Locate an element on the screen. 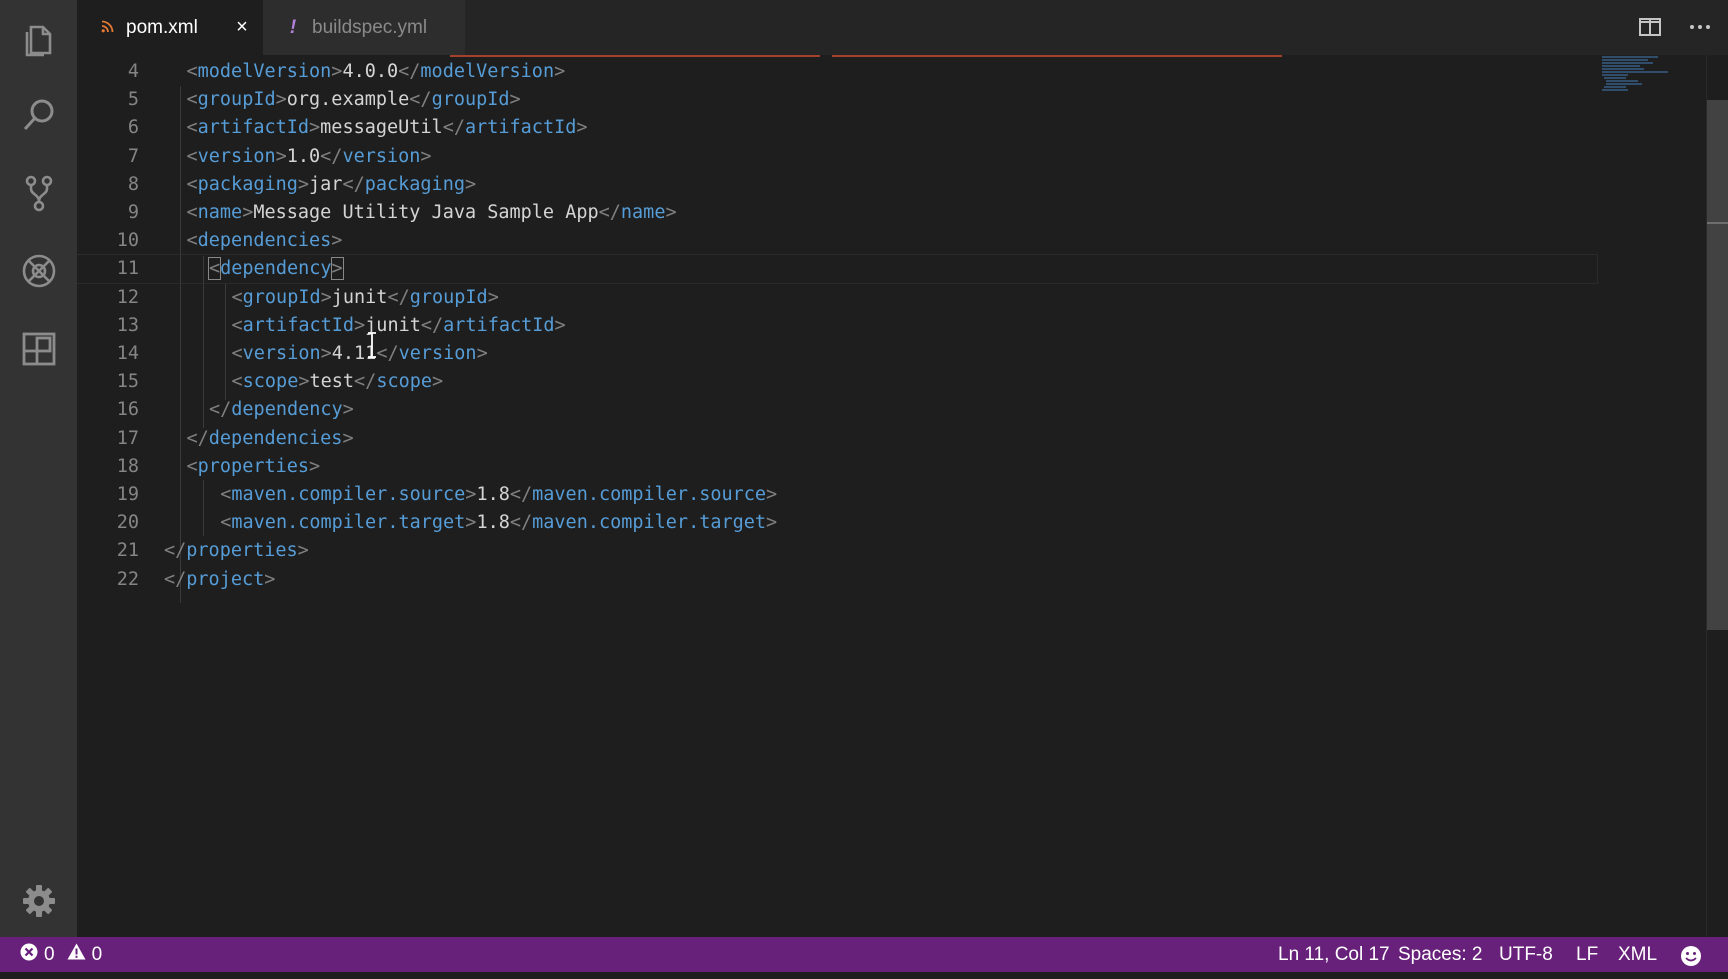 The image size is (1728, 979). code-line: 4 <modelVersion>4.0.0</modelVersion> is located at coordinates (837, 72).